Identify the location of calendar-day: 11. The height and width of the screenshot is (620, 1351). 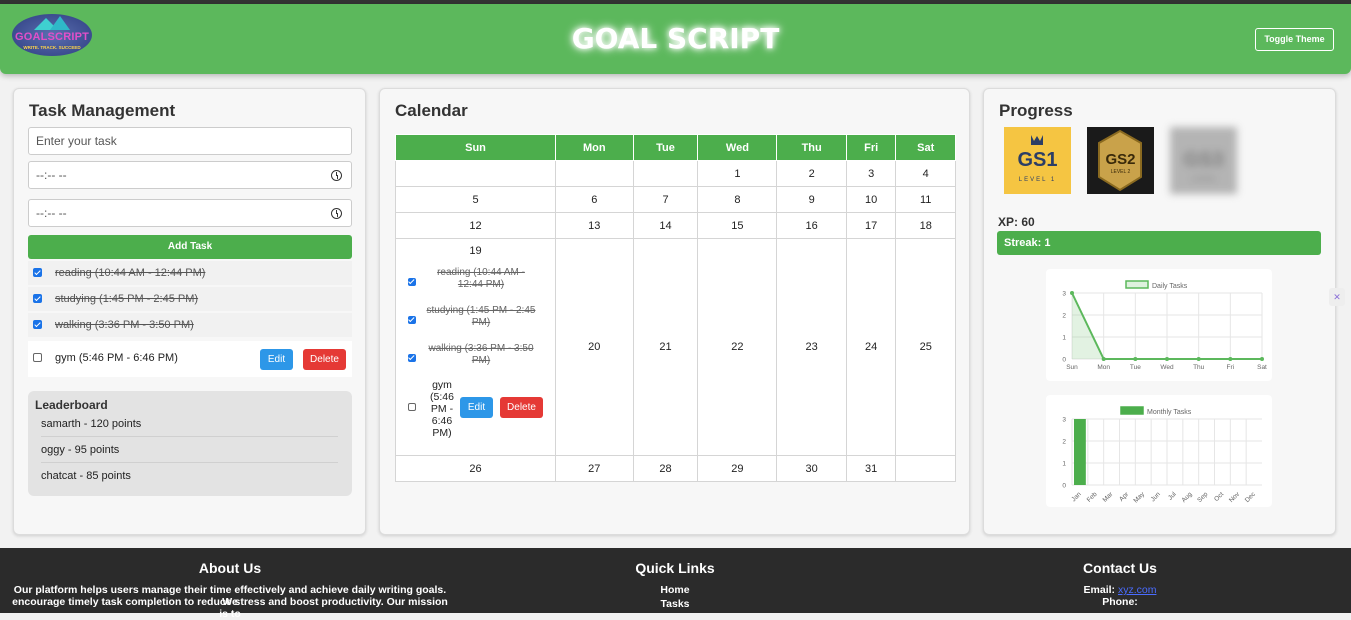
(925, 199).